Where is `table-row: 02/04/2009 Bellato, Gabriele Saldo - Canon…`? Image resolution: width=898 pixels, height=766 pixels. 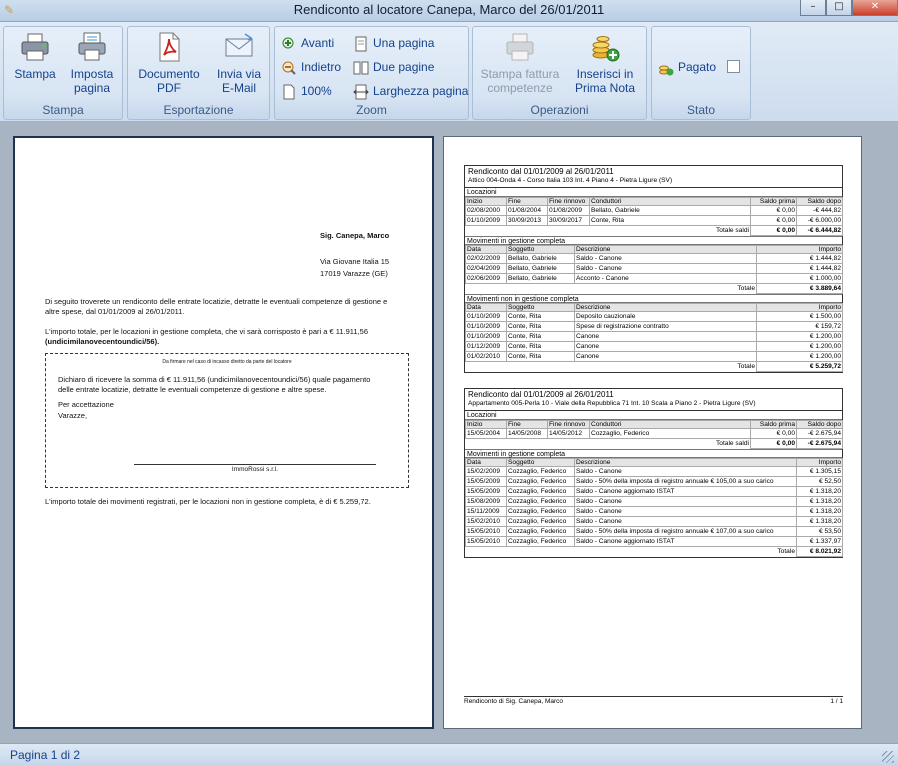
table-row: 02/04/2009 Bellato, Gabriele Saldo - Canon… is located at coordinates (654, 268).